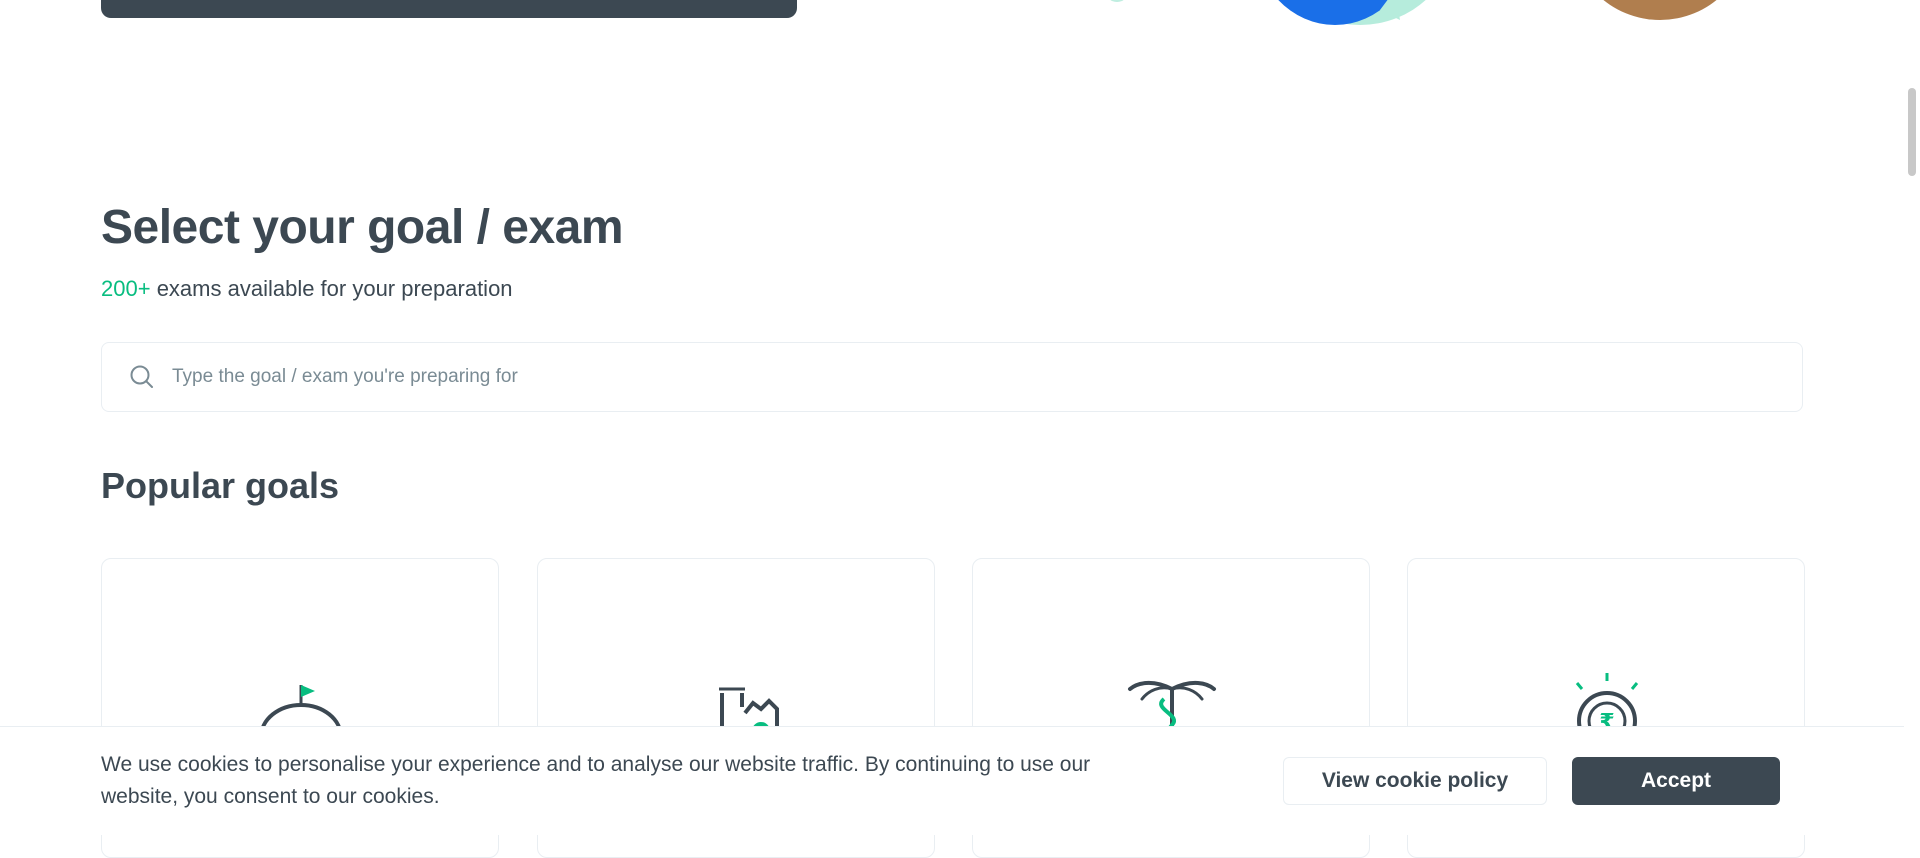  I want to click on view-cookie-policy-button: View cookie policy, so click(1415, 781).